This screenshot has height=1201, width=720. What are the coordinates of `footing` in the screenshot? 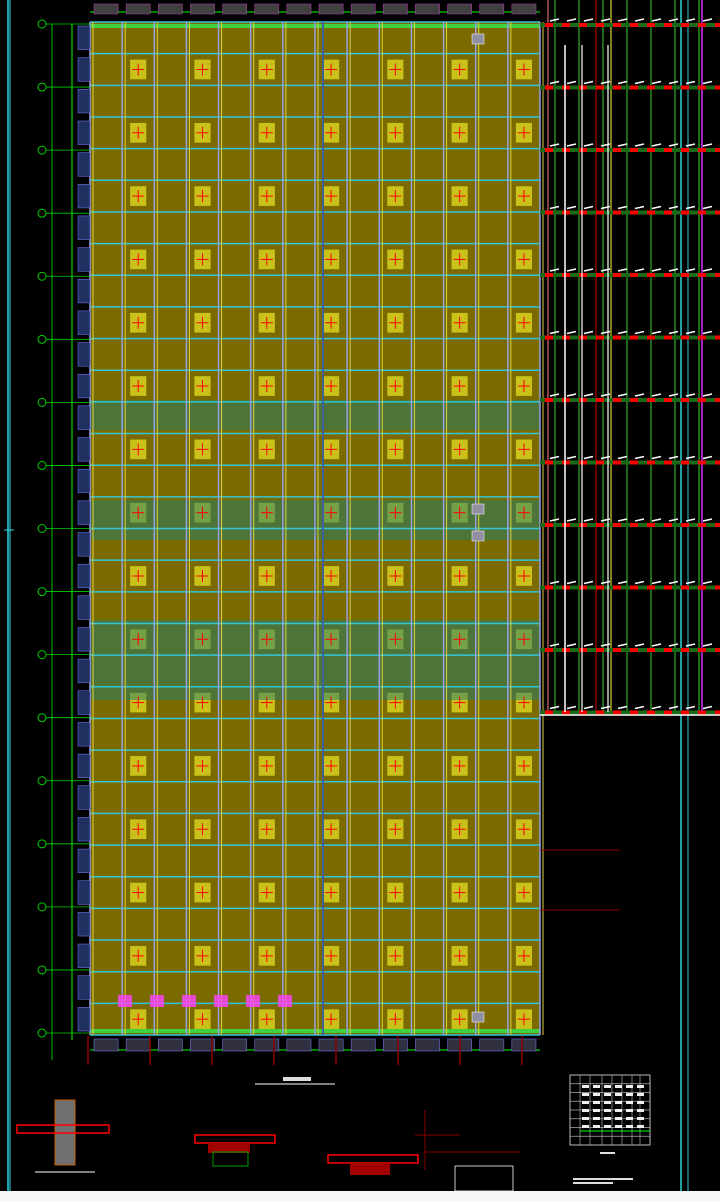 It's located at (230, 1159).